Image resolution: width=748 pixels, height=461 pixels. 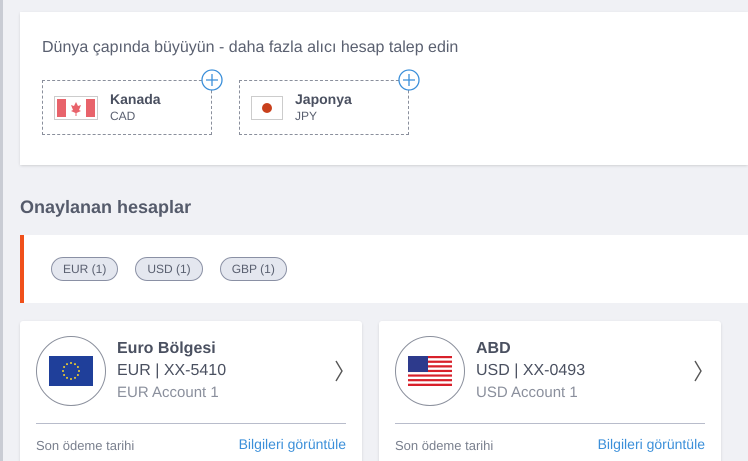 I want to click on eu-flag-icon, so click(x=71, y=371).